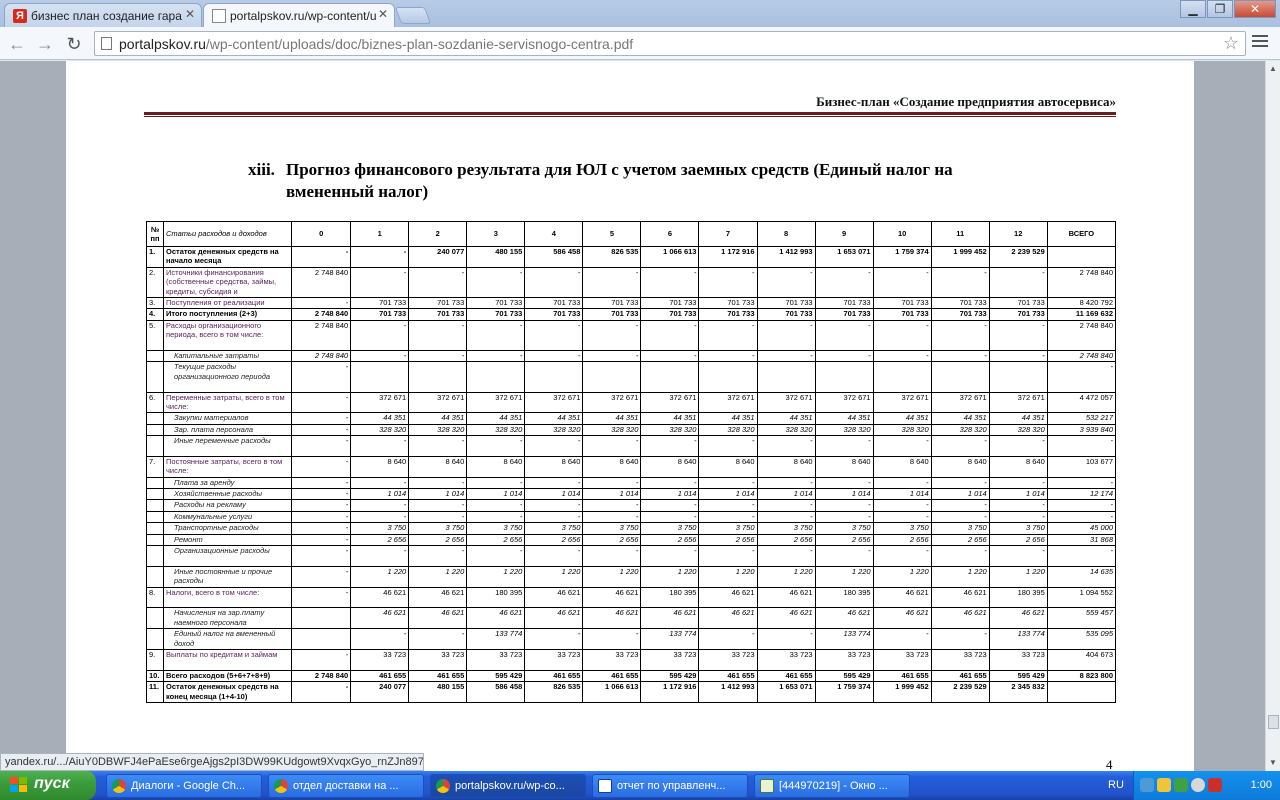 Image resolution: width=1280 pixels, height=800 pixels. What do you see at coordinates (1273, 722) in the screenshot?
I see `scrollbar-thumb` at bounding box center [1273, 722].